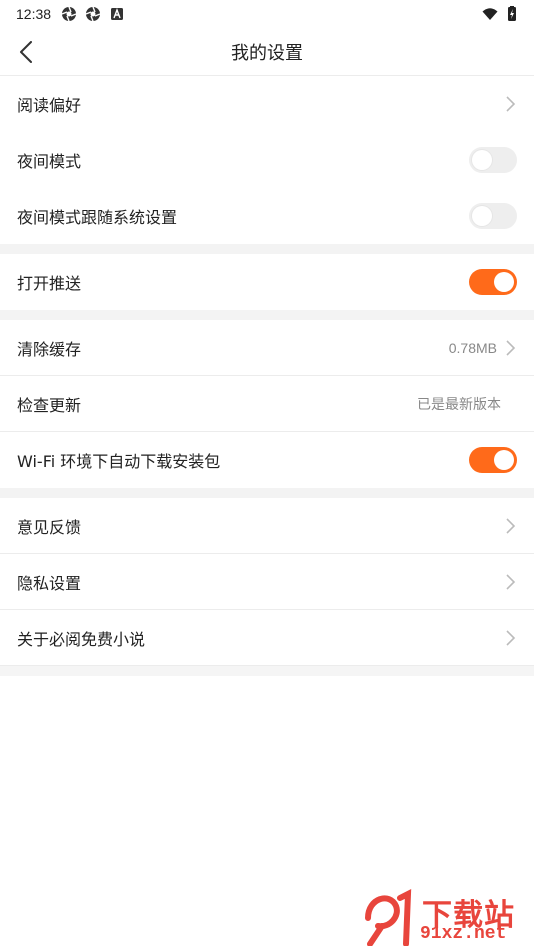 The width and height of the screenshot is (534, 950). What do you see at coordinates (512, 13) in the screenshot?
I see `battery-icon` at bounding box center [512, 13].